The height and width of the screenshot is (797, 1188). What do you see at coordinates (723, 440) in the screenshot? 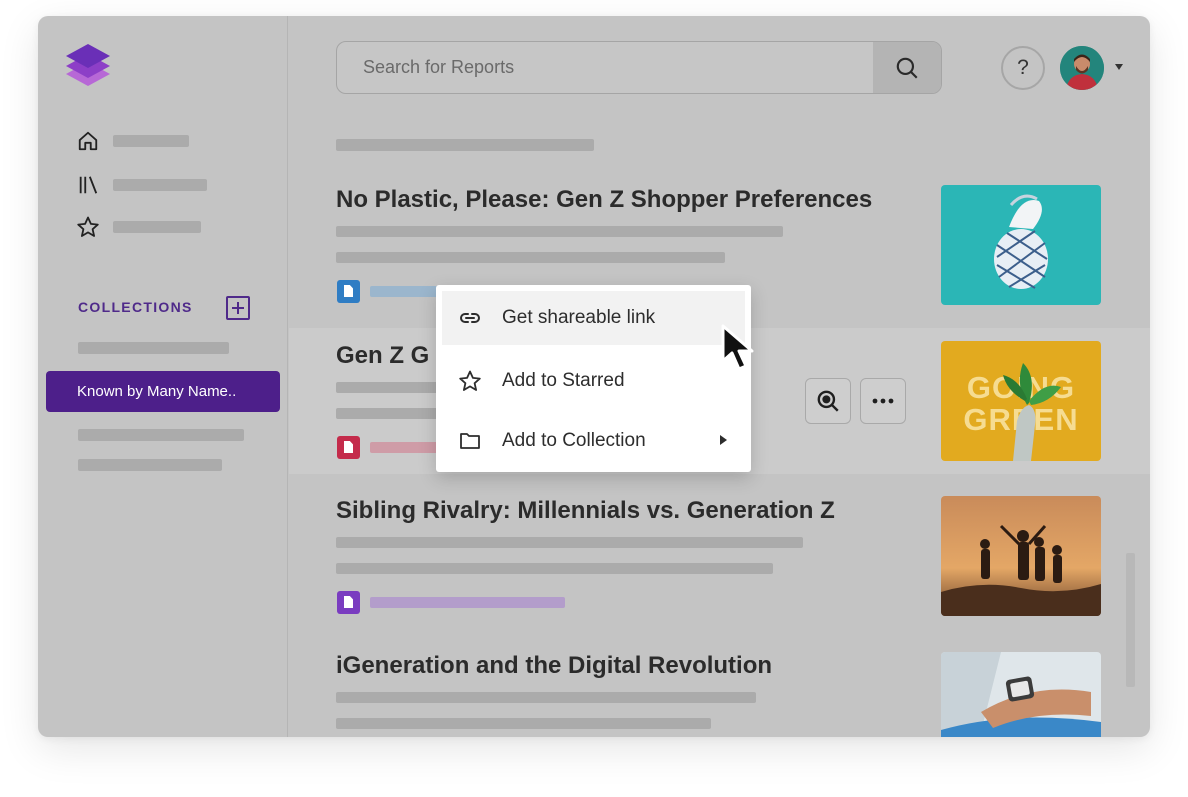
I see `chevron-right-icon` at bounding box center [723, 440].